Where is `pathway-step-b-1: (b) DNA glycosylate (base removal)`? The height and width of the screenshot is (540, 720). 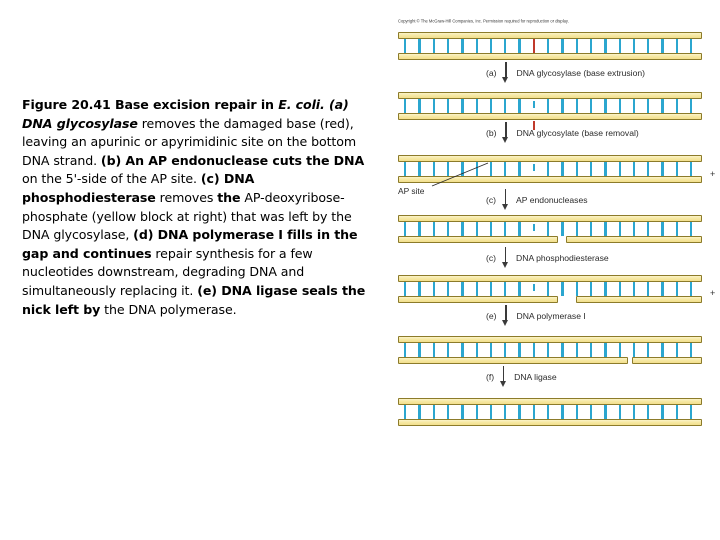 pathway-step-b-1: (b) DNA glycosylate (base removal) is located at coordinates (562, 133).